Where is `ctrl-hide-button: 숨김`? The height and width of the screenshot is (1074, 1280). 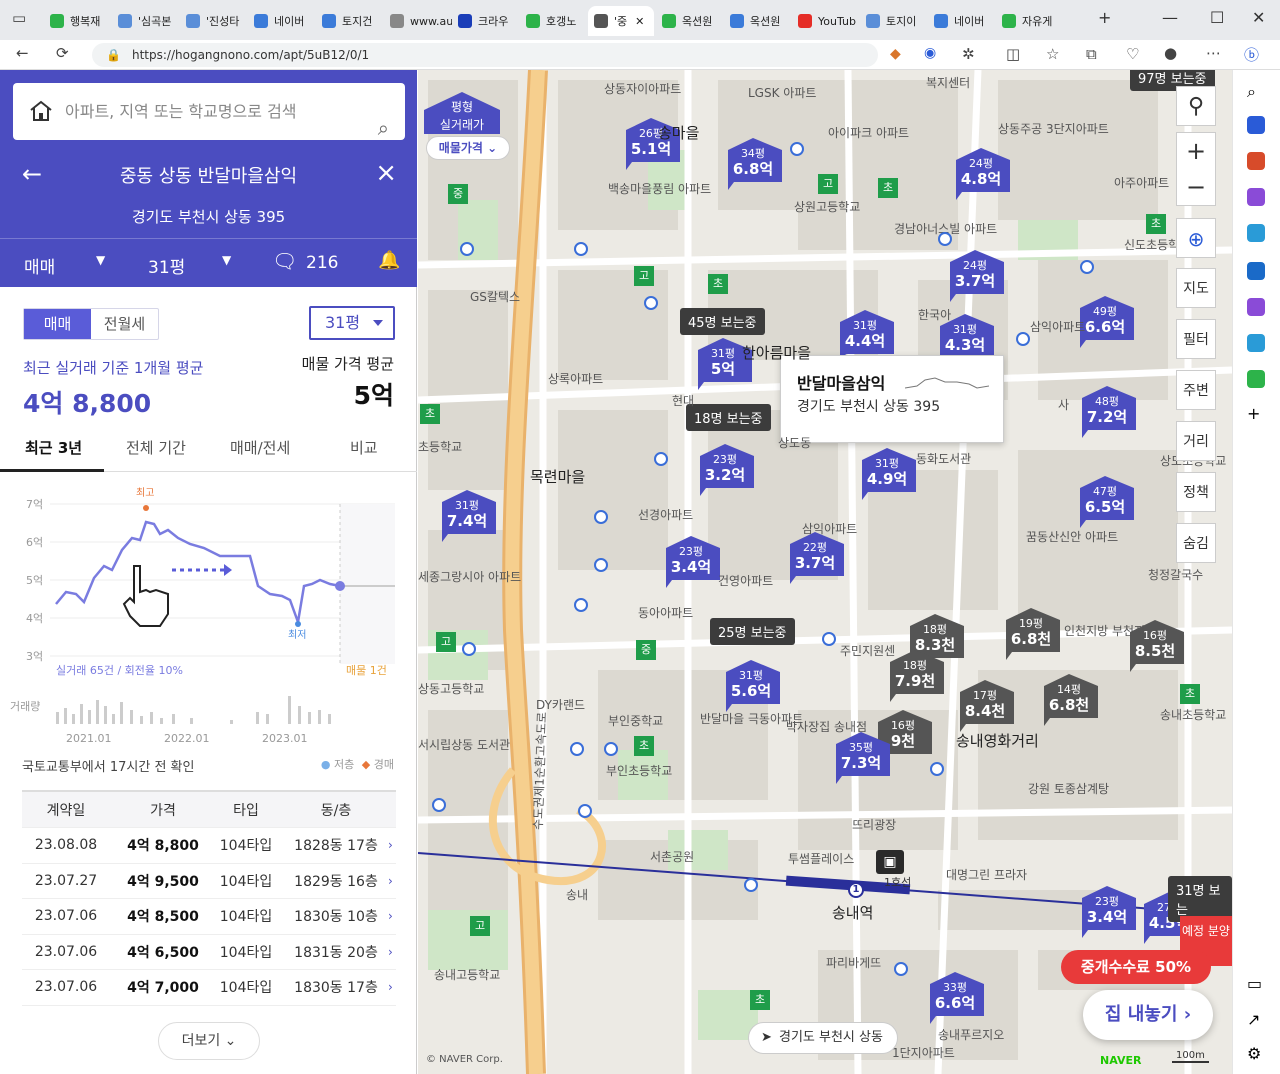
ctrl-hide-button: 숨김 is located at coordinates (1196, 543).